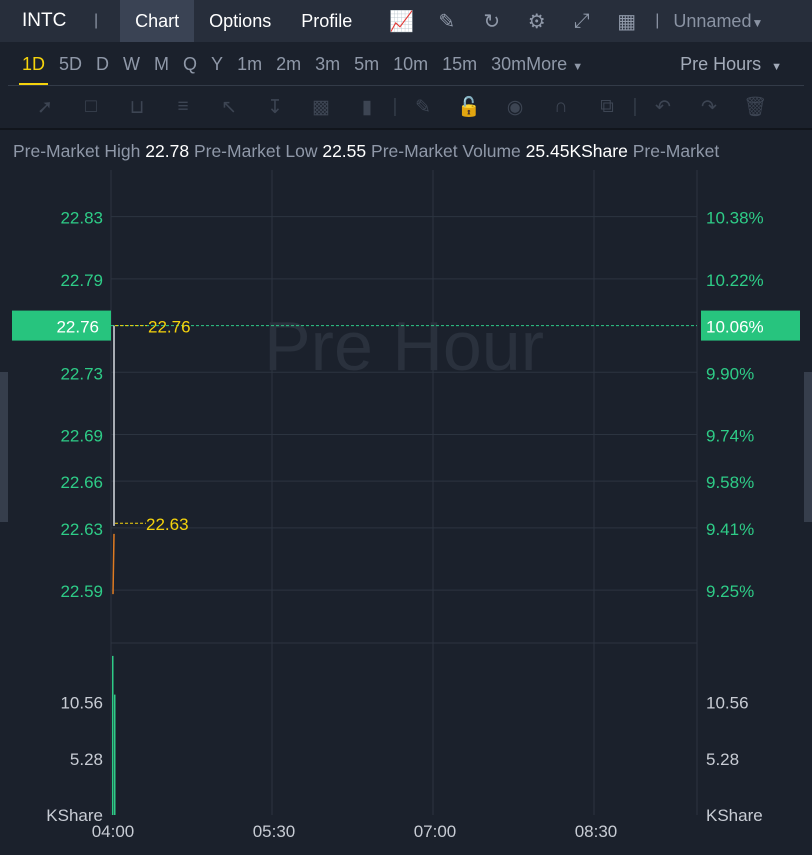 This screenshot has height=855, width=812. Describe the element at coordinates (167, 151) in the screenshot. I see `high-value: 22.78` at that location.